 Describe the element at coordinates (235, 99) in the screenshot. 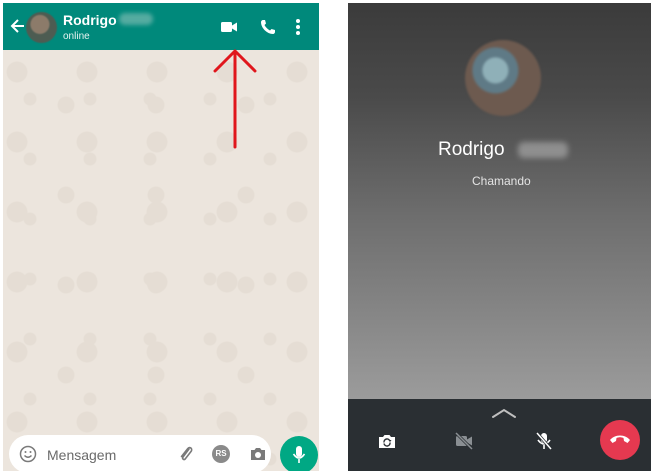

I see `annotation-arrow-icon` at that location.